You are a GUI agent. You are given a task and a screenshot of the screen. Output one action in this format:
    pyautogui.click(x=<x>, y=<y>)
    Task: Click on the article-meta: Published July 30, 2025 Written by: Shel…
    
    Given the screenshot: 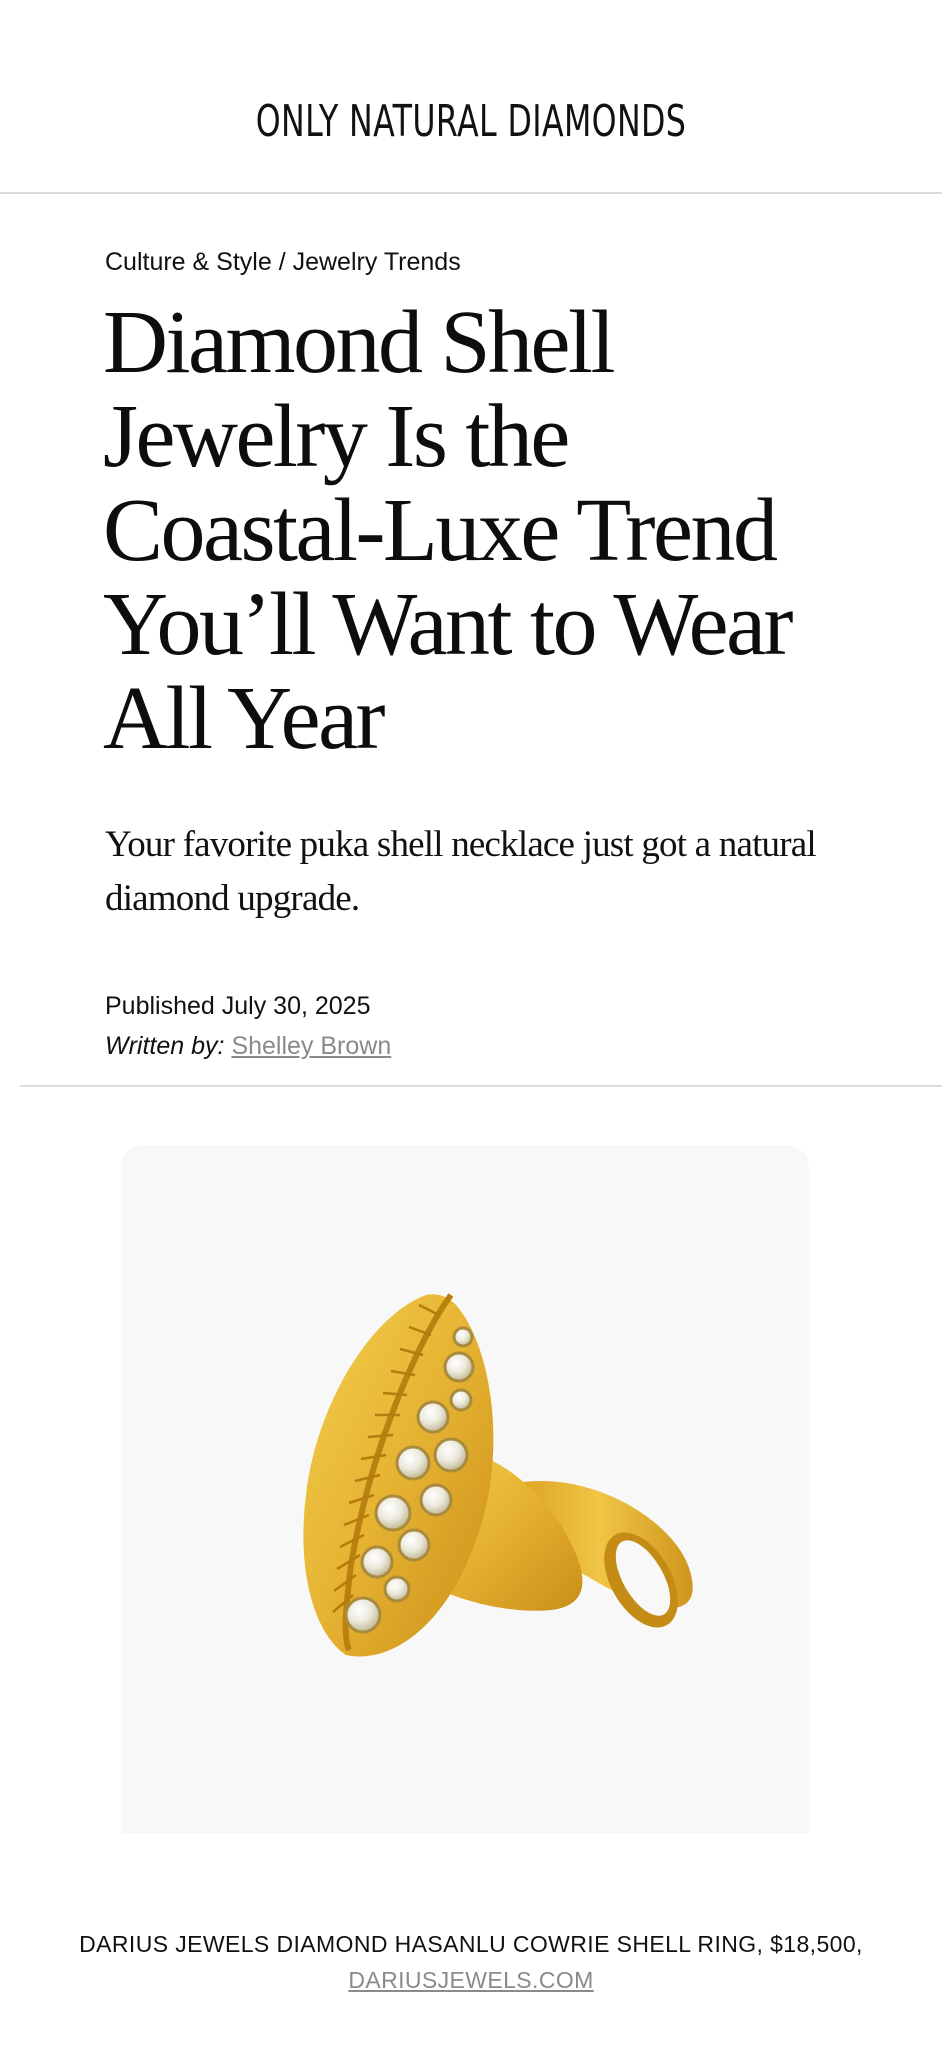 What is the action you would take?
    pyautogui.click(x=248, y=1026)
    